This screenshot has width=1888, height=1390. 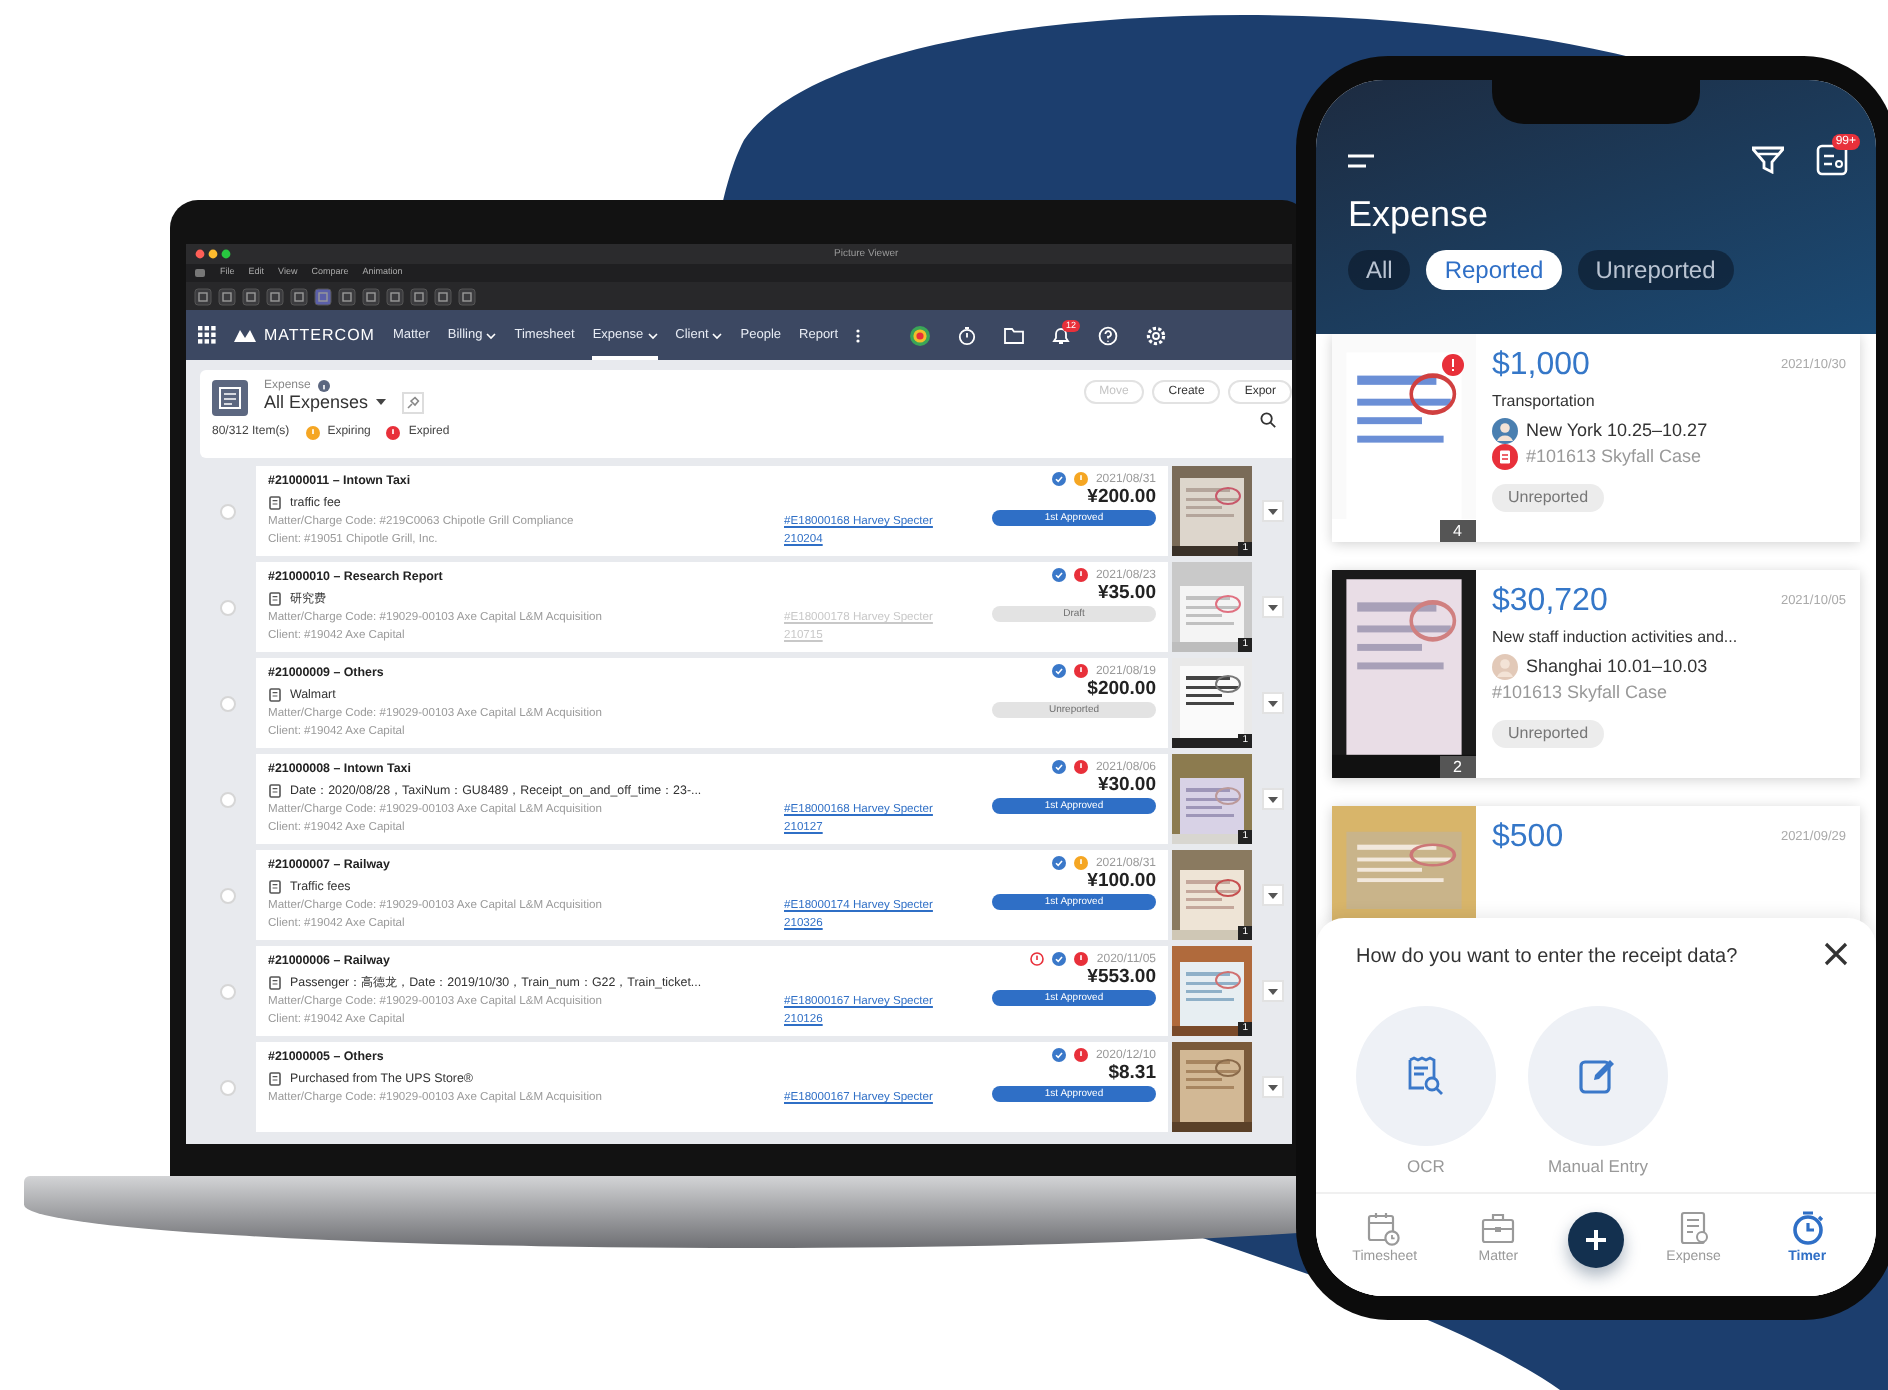 I want to click on filter-tab: All, so click(x=1379, y=270).